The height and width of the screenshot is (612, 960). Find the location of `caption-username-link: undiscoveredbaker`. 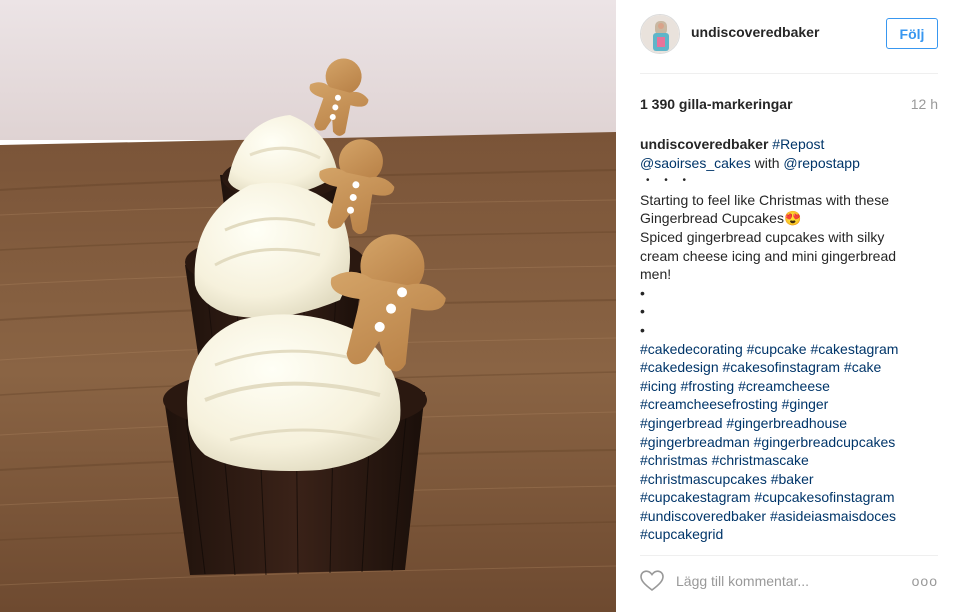

caption-username-link: undiscoveredbaker is located at coordinates (704, 144).